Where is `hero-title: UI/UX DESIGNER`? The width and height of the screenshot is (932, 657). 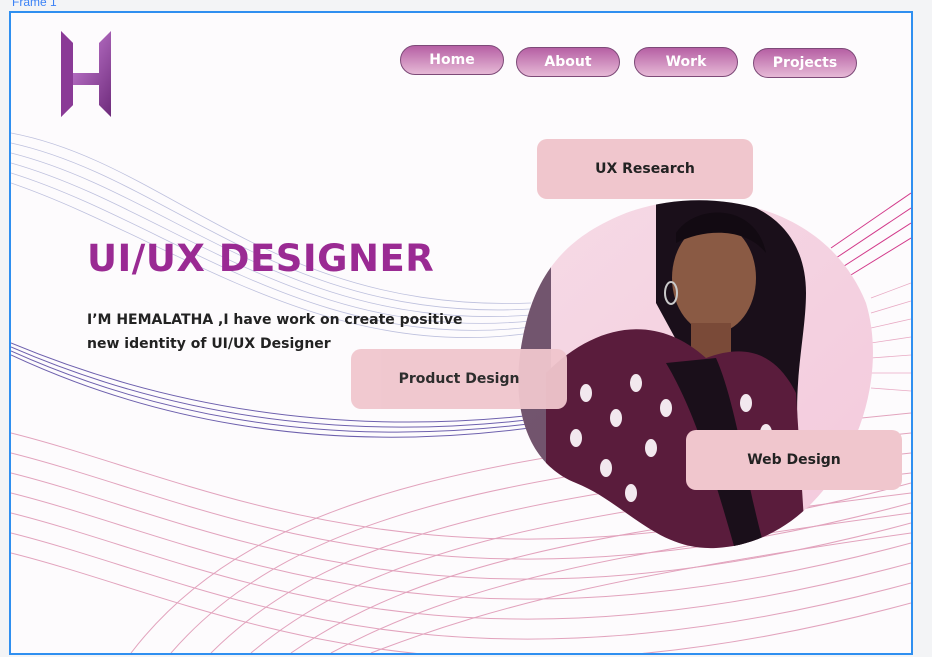 hero-title: UI/UX DESIGNER is located at coordinates (261, 258).